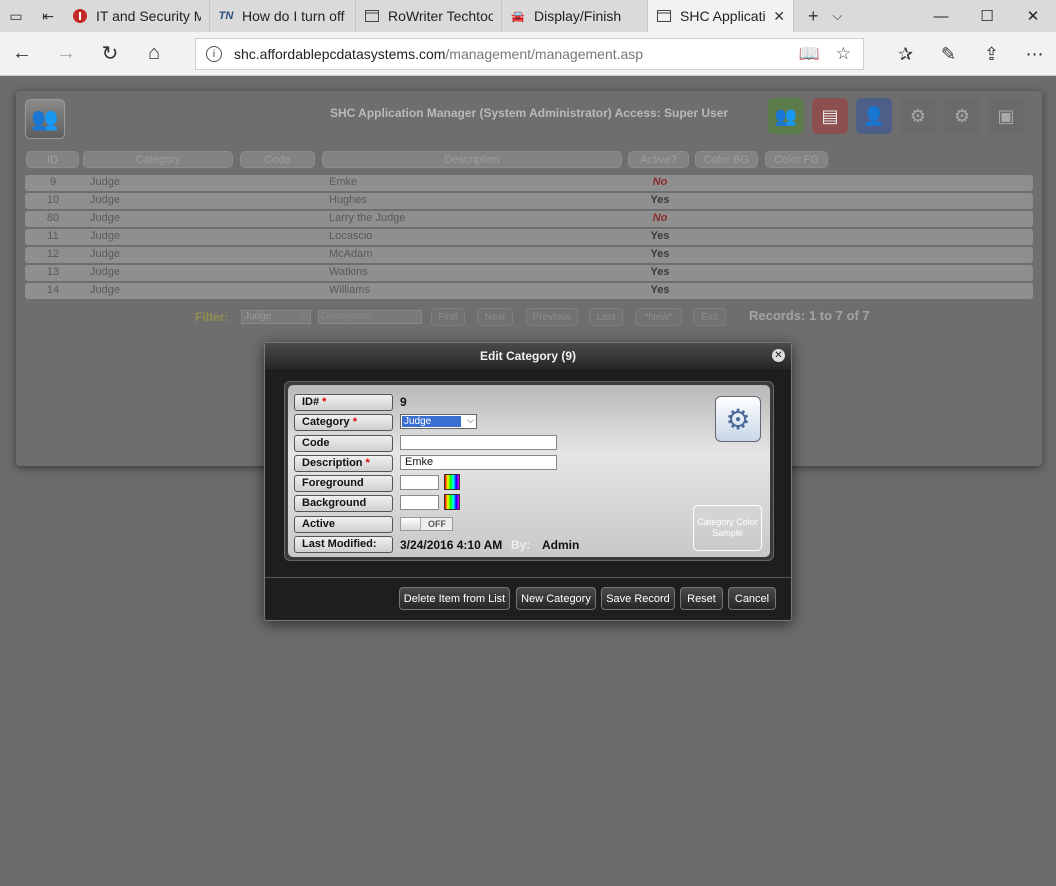 The height and width of the screenshot is (886, 1056). I want to click on category-label: Category *, so click(343, 422).